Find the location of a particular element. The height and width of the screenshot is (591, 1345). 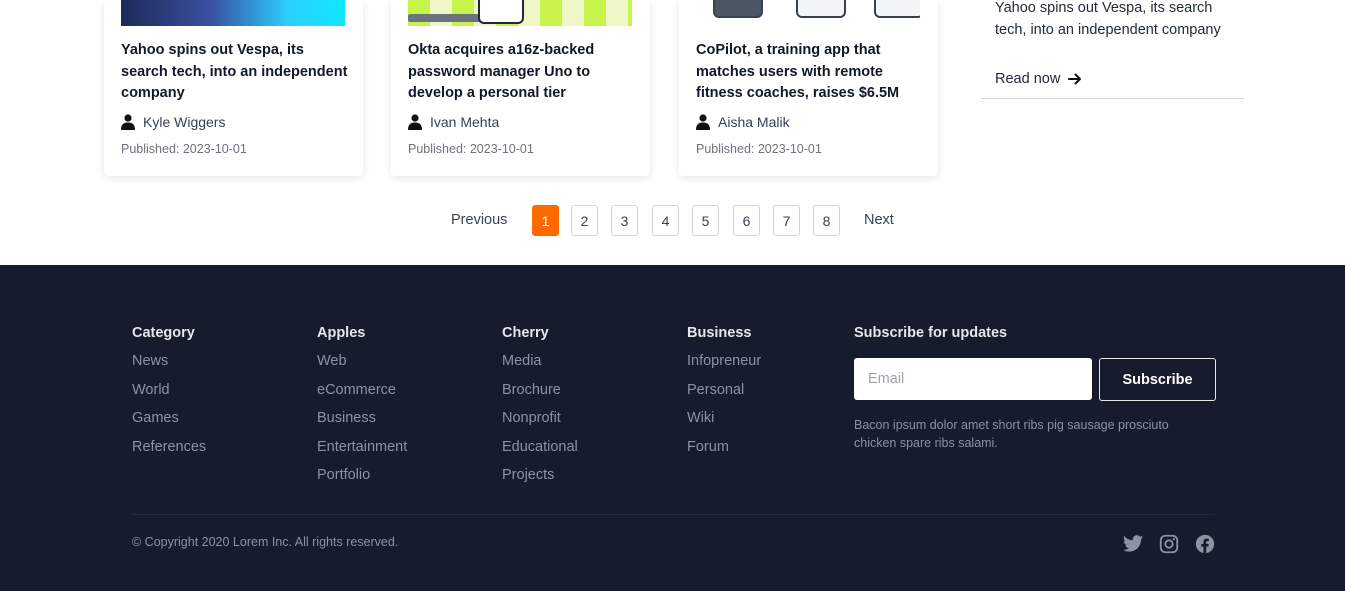

footer-column-category: Category News World Games References is located at coordinates (169, 394).